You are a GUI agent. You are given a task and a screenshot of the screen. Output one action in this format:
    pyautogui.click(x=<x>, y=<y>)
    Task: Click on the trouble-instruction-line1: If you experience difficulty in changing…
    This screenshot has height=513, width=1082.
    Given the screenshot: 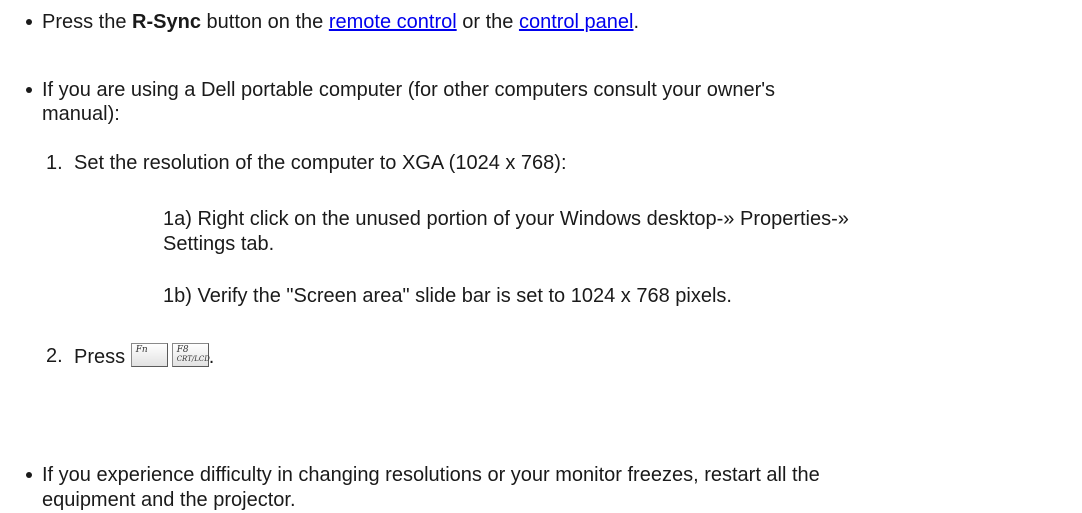 What is the action you would take?
    pyautogui.click(x=431, y=475)
    